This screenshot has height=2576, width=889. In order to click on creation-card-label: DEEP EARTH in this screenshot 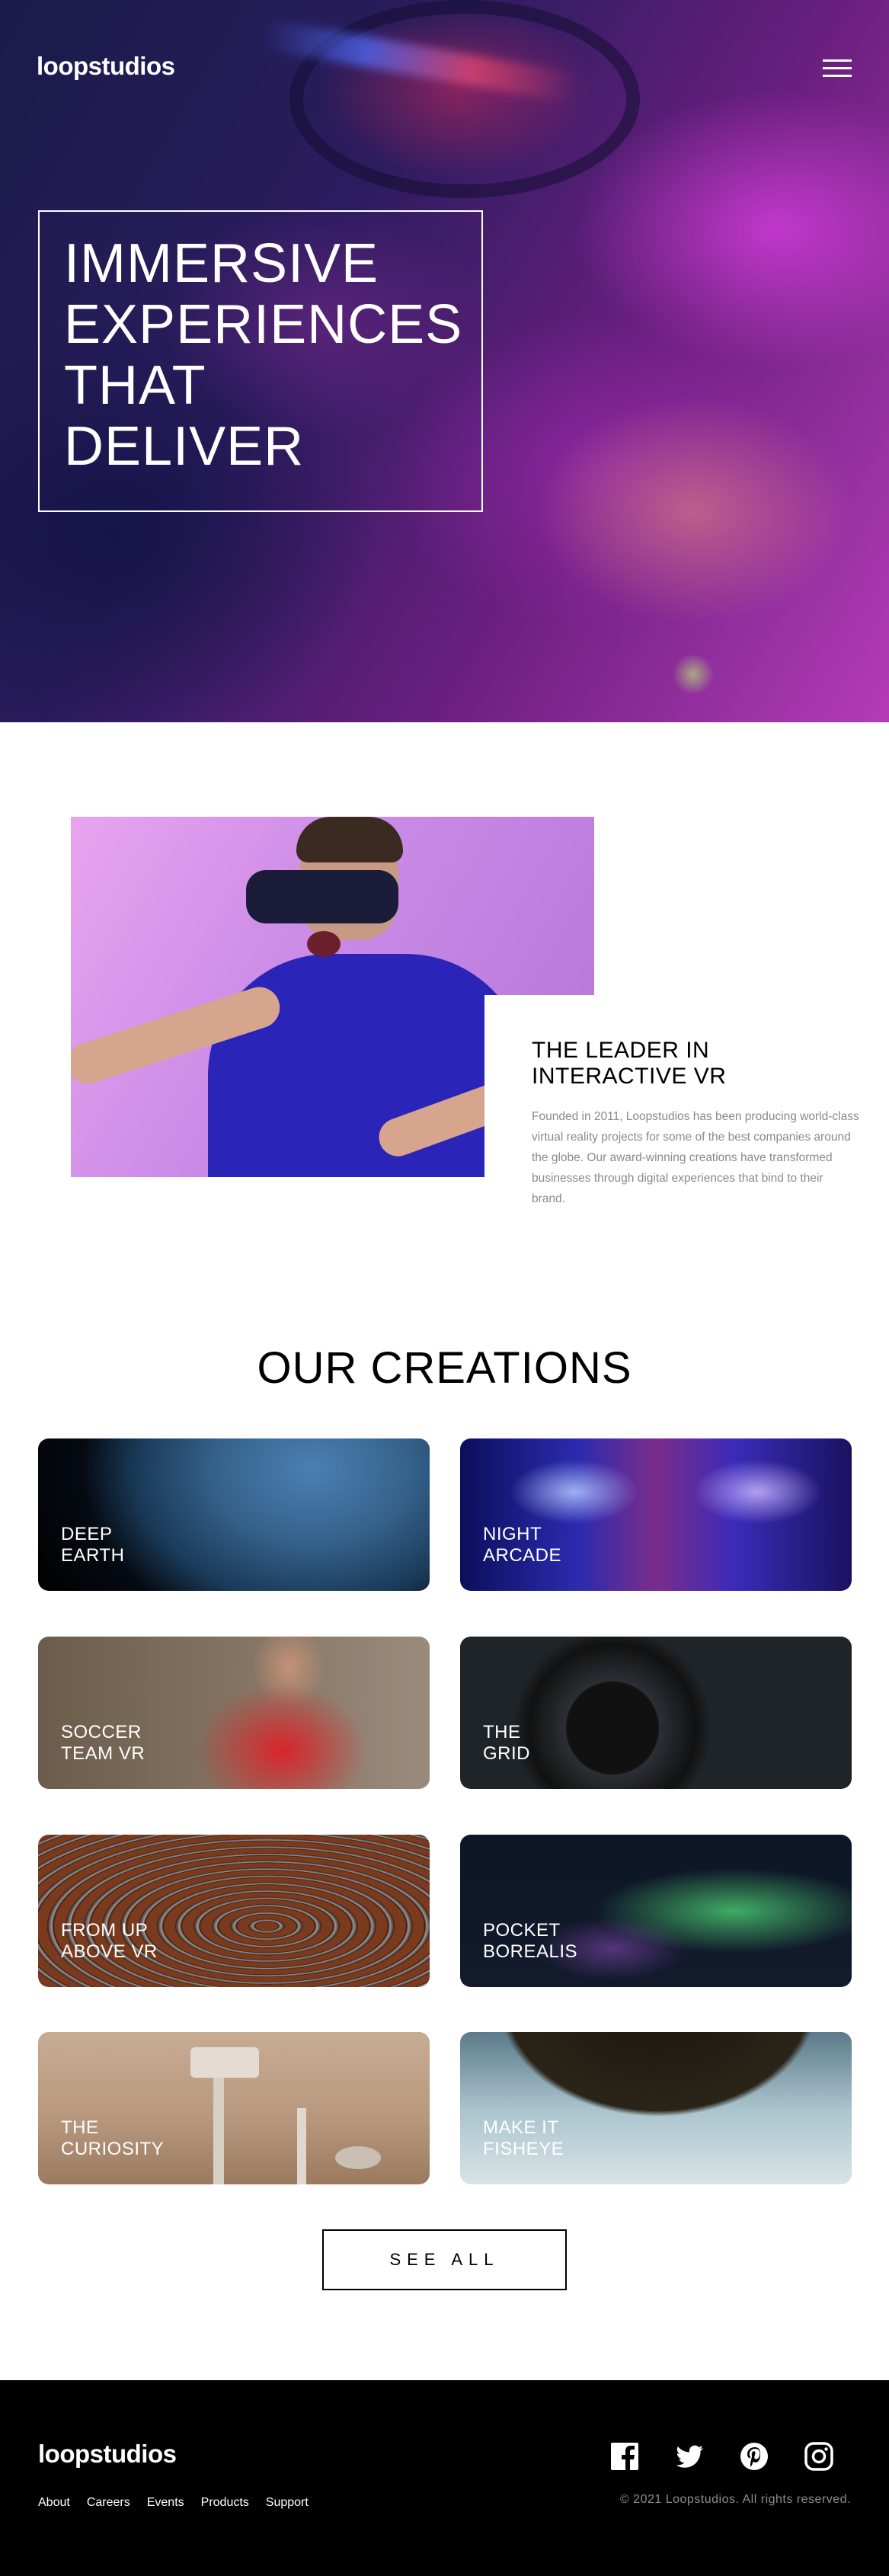, I will do `click(92, 1545)`.